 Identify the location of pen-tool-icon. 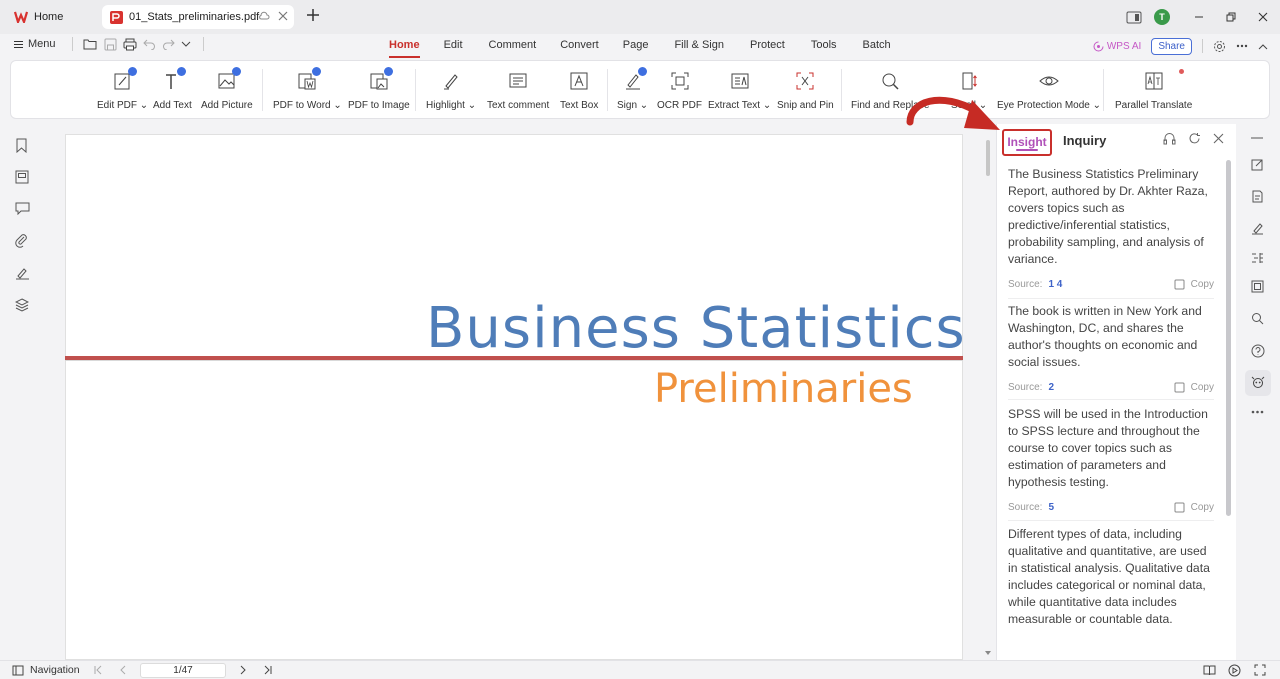
(1257, 228).